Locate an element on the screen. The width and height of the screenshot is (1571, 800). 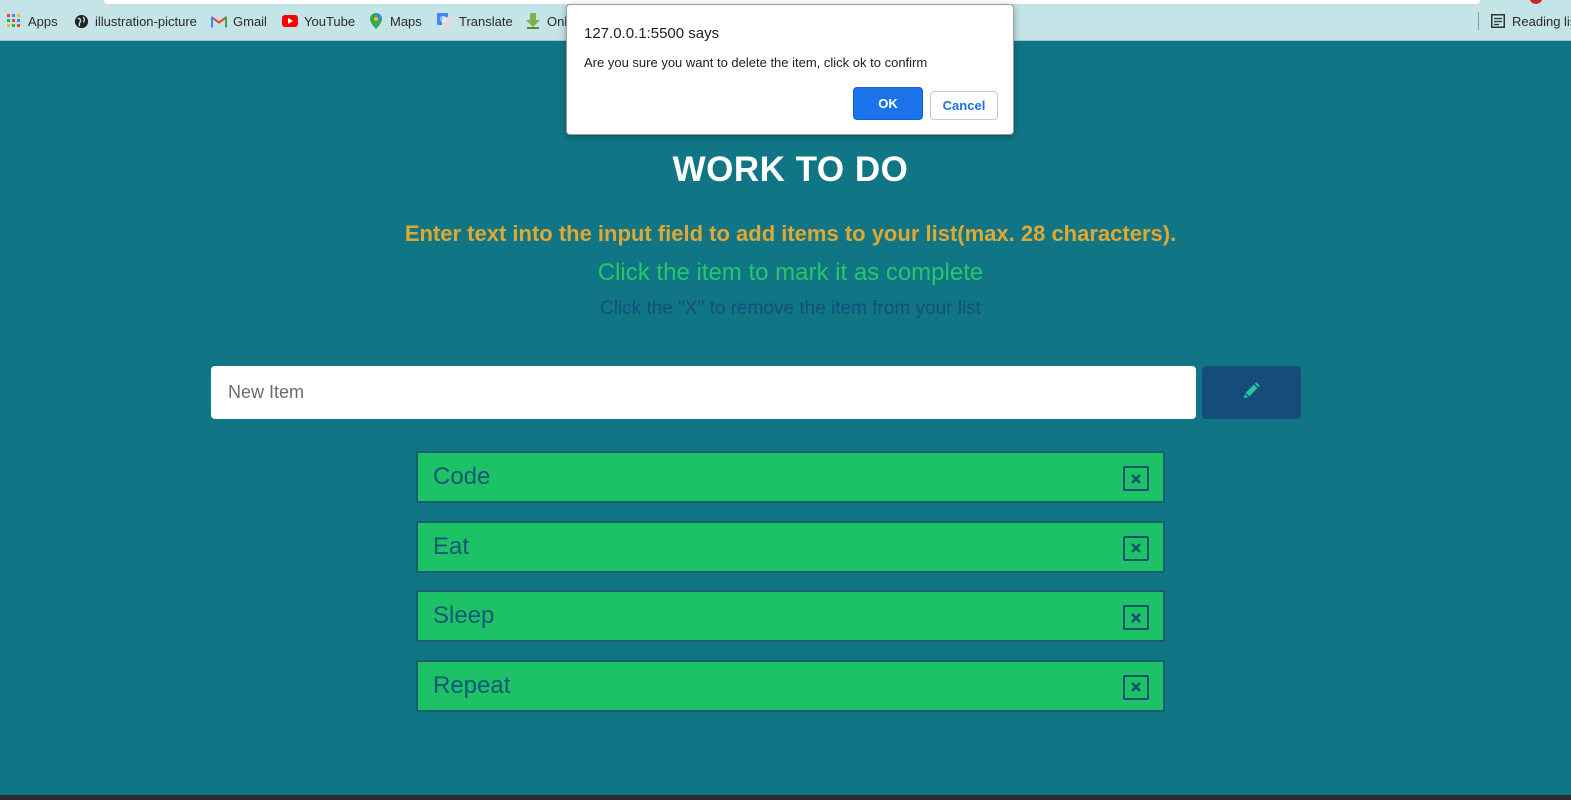
profile-indicator is located at coordinates (1536, 2).